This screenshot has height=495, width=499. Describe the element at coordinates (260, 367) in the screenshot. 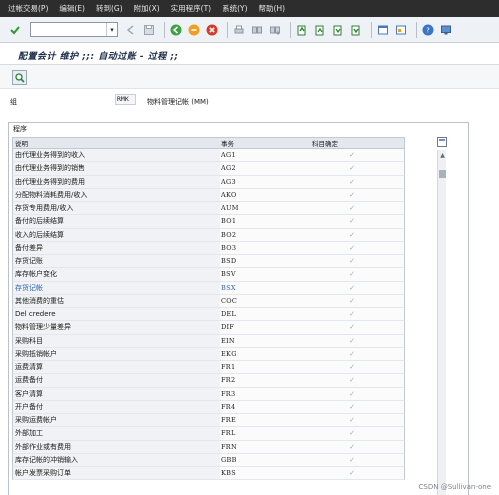

I see `cell-transaction: FR1` at that location.